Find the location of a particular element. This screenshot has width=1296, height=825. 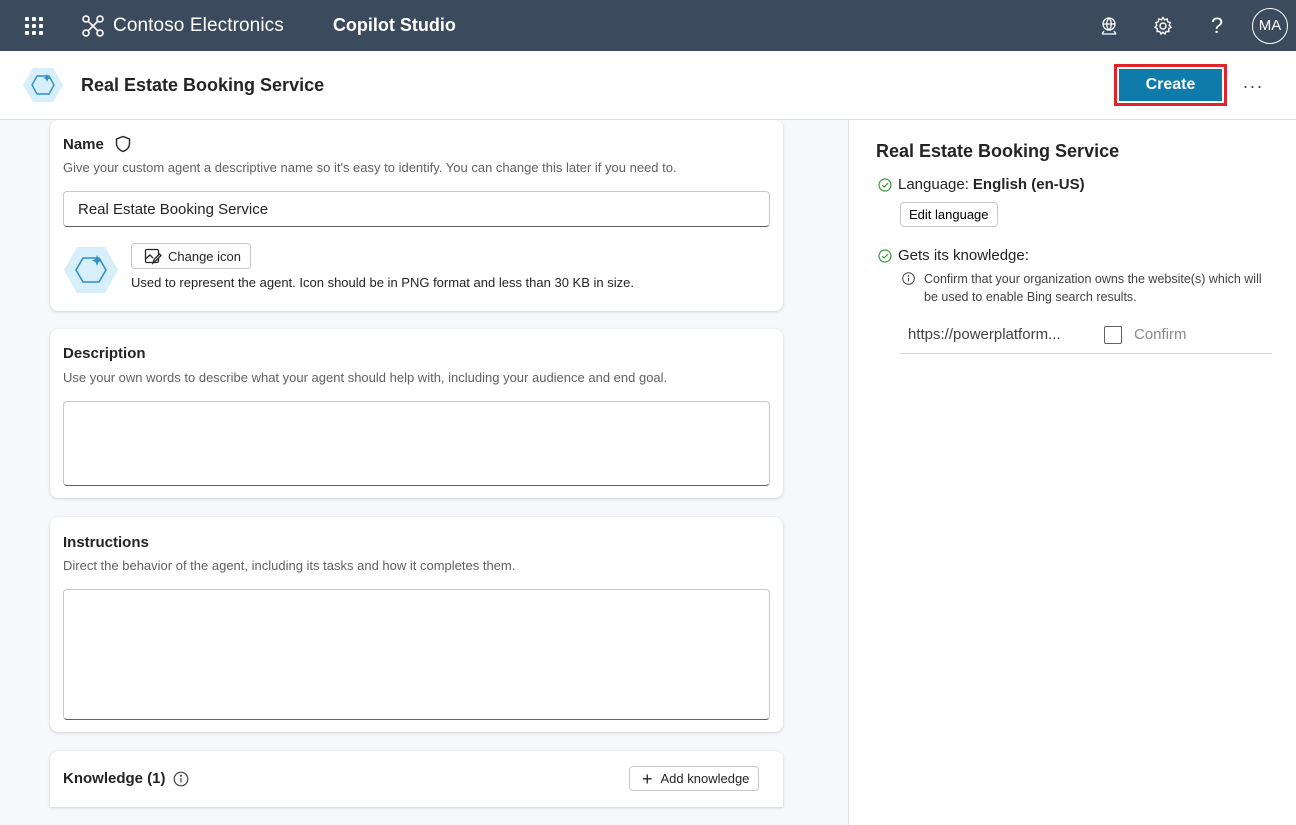

description-textarea is located at coordinates (416, 443).